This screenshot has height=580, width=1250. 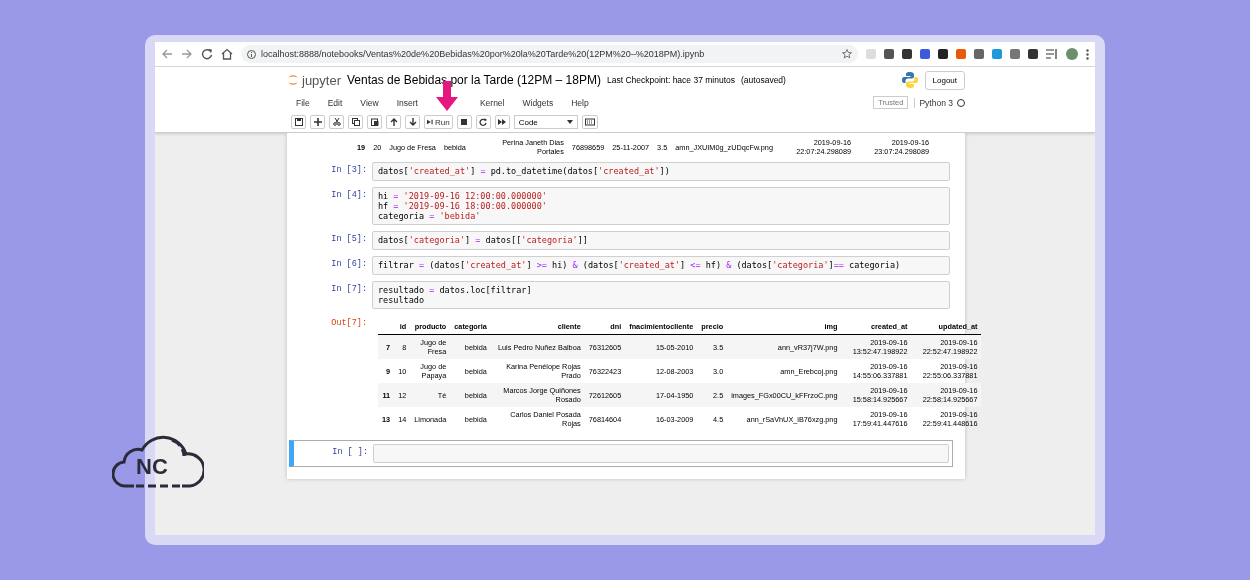 I want to click on code-line: hf = '2019-09-16 18:00:00.000000', so click(x=463, y=206).